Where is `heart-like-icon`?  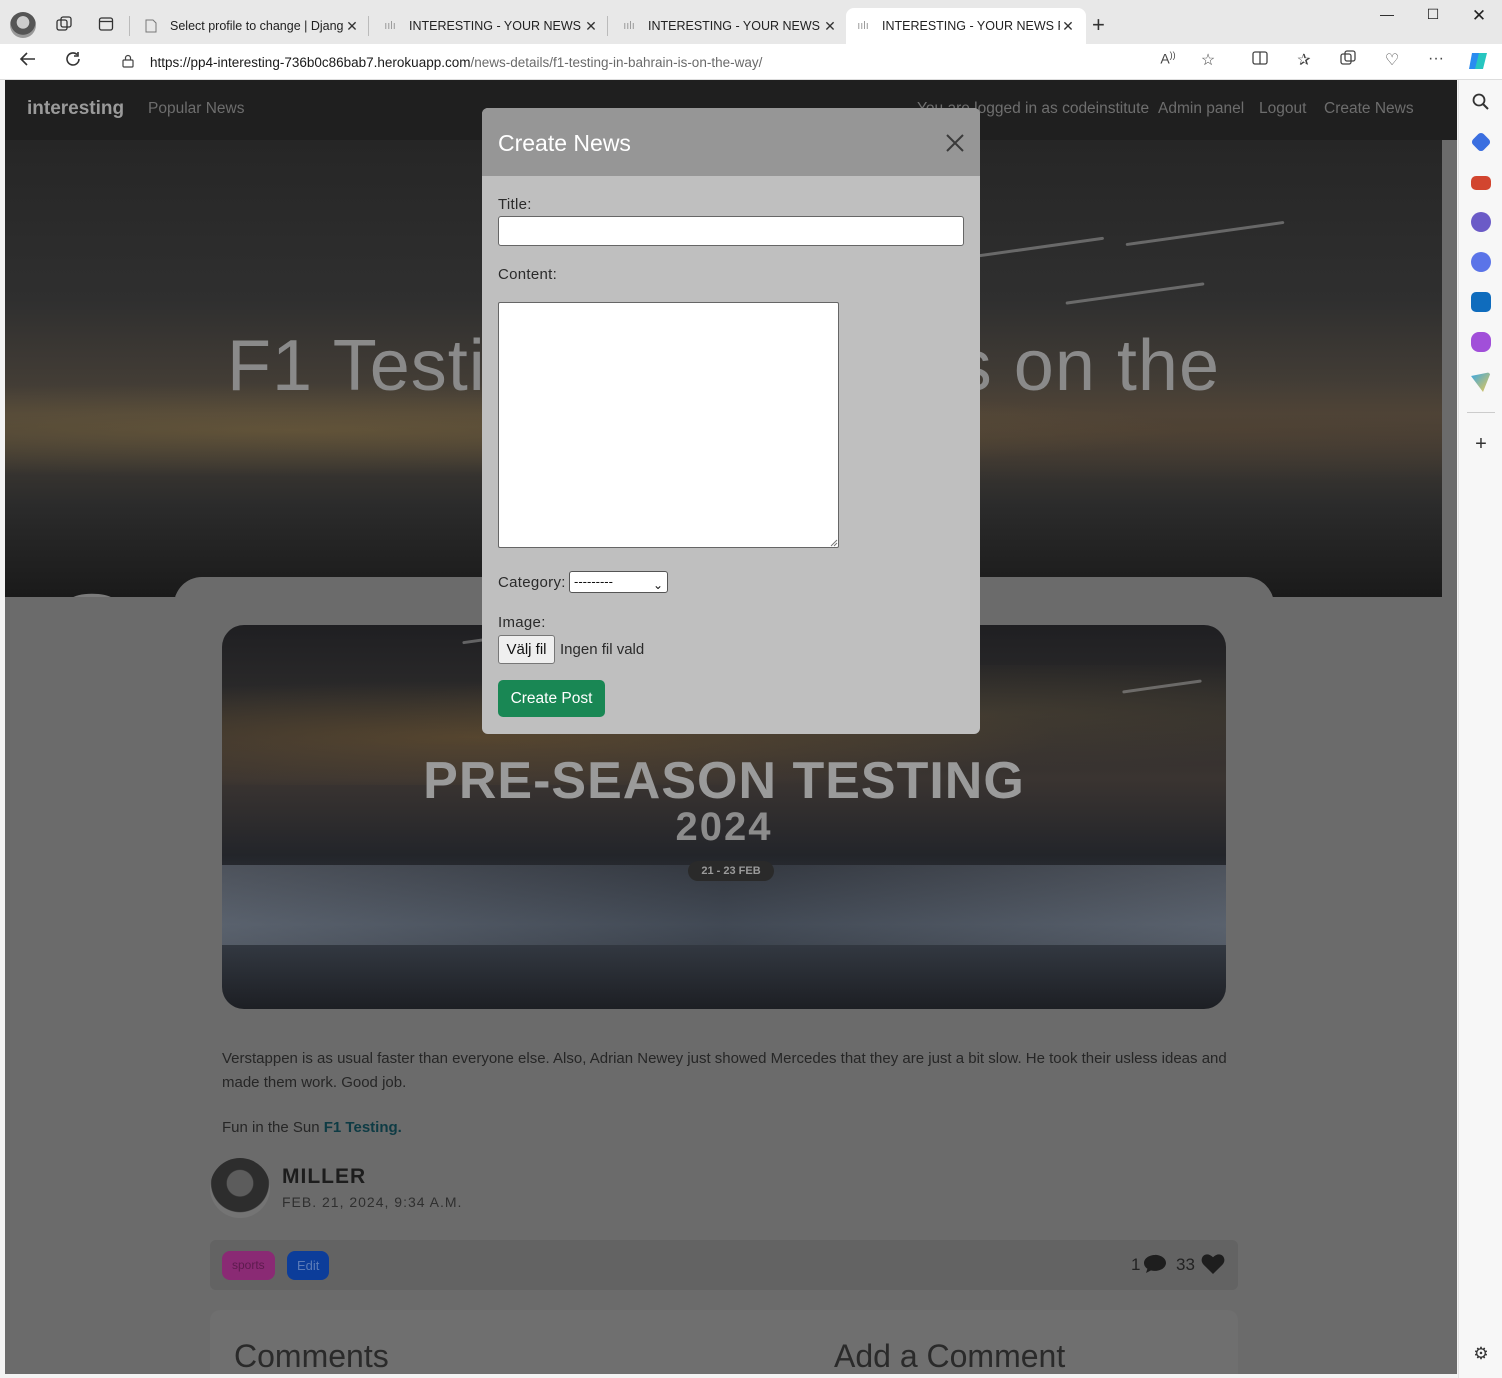
heart-like-icon is located at coordinates (1213, 1264).